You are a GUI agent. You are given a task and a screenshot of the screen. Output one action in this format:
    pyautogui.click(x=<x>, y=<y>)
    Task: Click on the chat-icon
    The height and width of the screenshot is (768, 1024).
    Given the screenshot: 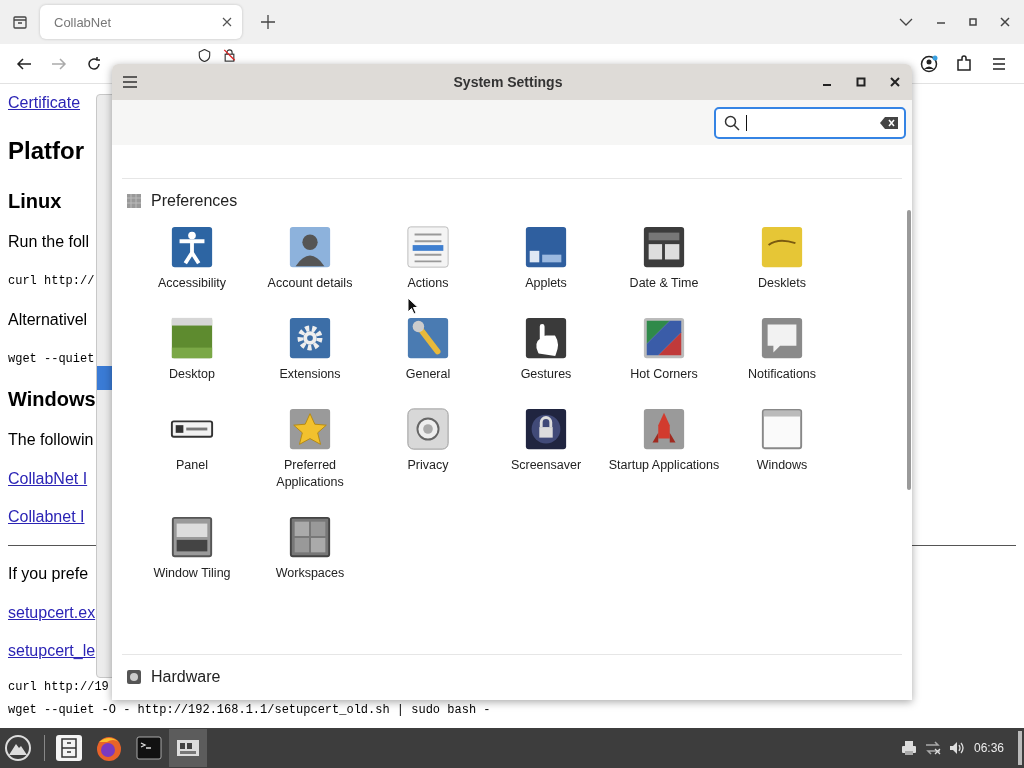 What is the action you would take?
    pyautogui.click(x=782, y=338)
    